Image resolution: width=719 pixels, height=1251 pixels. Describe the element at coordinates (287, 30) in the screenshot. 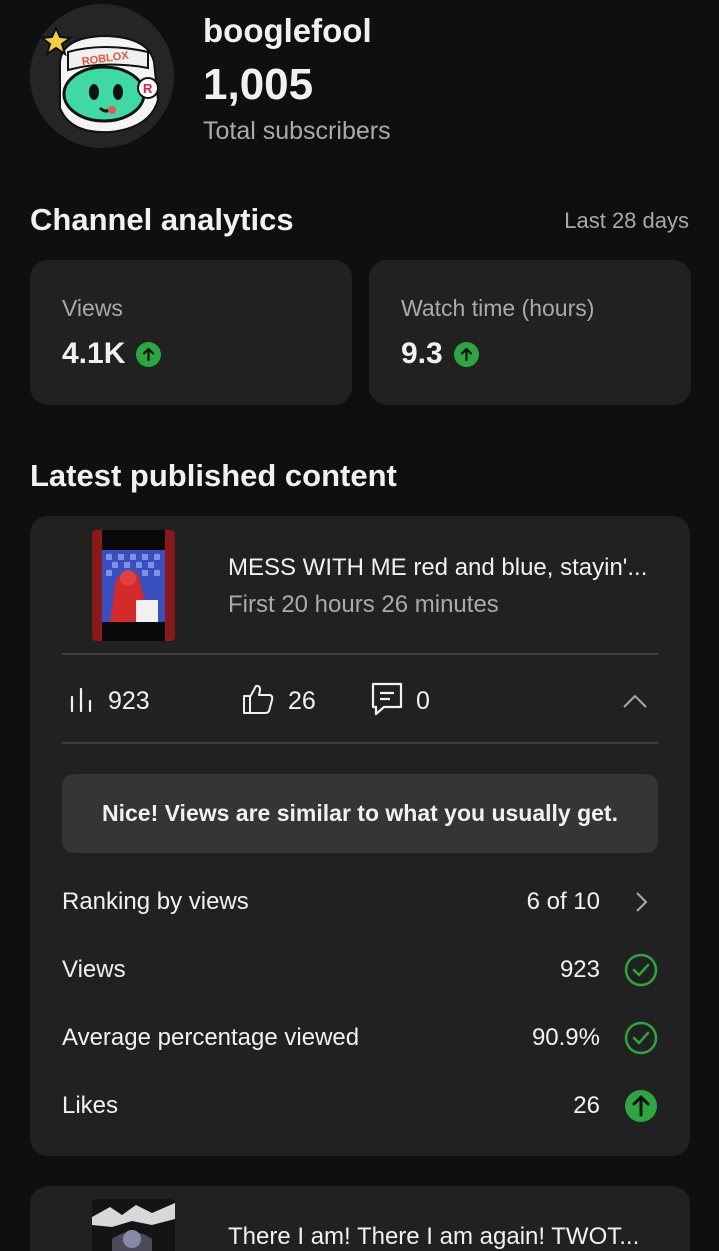

I see `channel-name: booglefool` at that location.